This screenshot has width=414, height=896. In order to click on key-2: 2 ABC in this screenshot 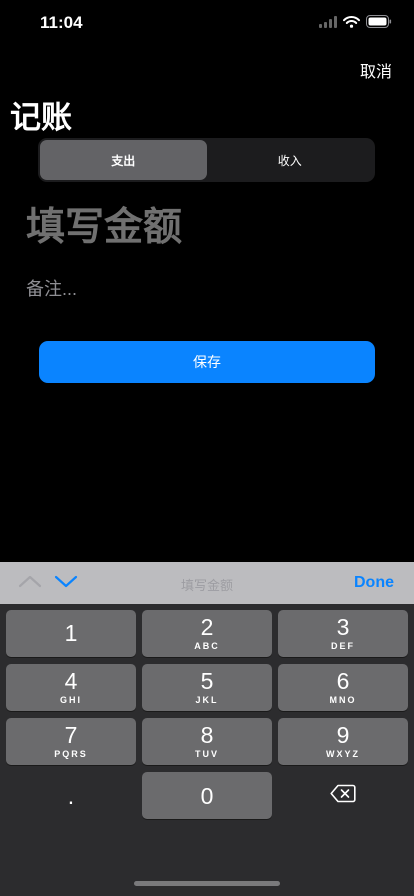, I will do `click(207, 633)`.